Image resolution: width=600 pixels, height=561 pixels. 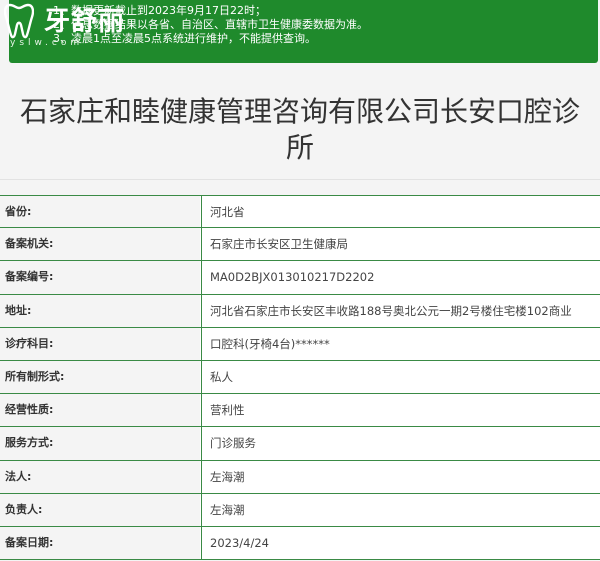 I want to click on notice-line: 3、凌晨1点至凌晨5点系统进行维护，不能提供查询。, so click(x=184, y=38).